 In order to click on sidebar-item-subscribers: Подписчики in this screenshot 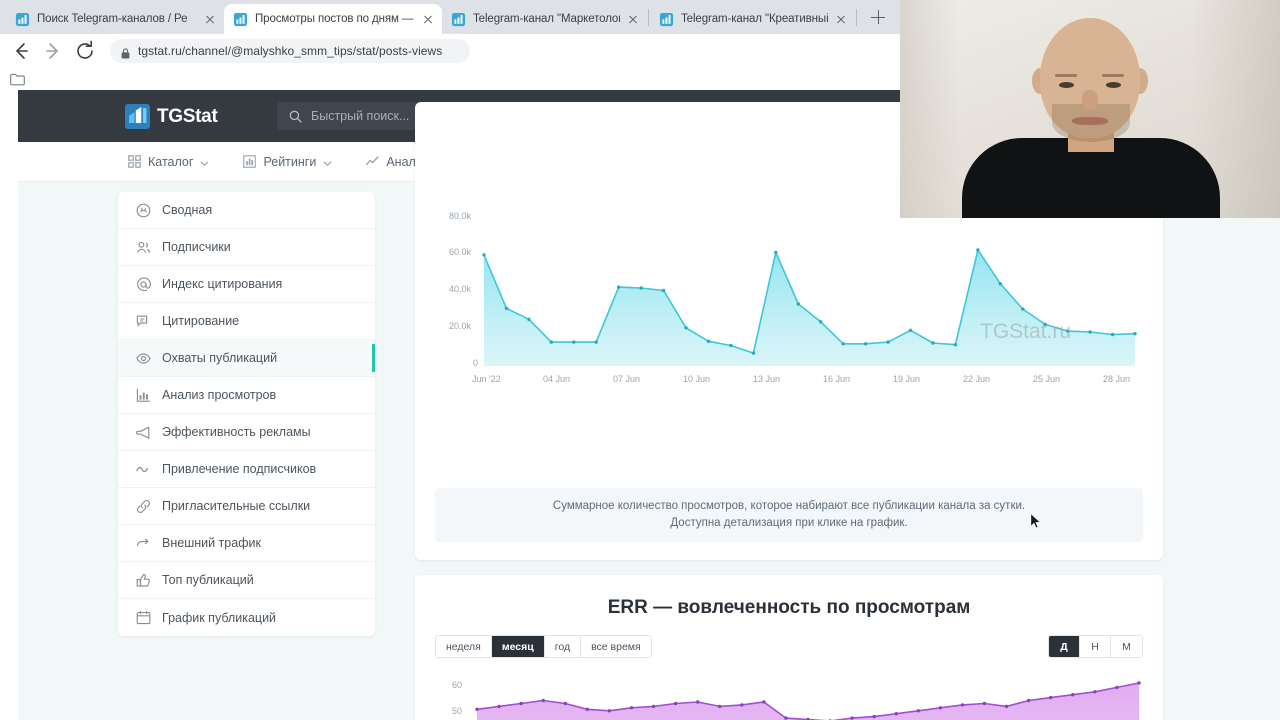, I will do `click(246, 247)`.